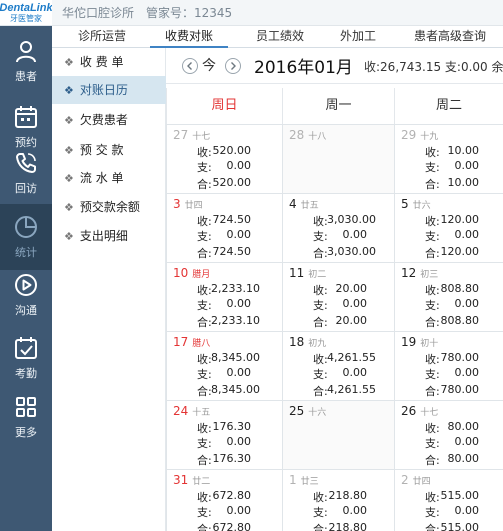 This screenshot has width=503, height=531. What do you see at coordinates (109, 150) in the screenshot?
I see `submenu-item-prepayments: ❖ 预 交 款` at bounding box center [109, 150].